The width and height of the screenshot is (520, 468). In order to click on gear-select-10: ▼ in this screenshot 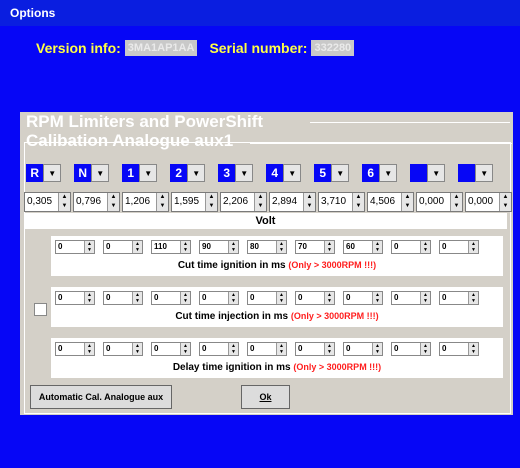, I will do `click(475, 173)`.